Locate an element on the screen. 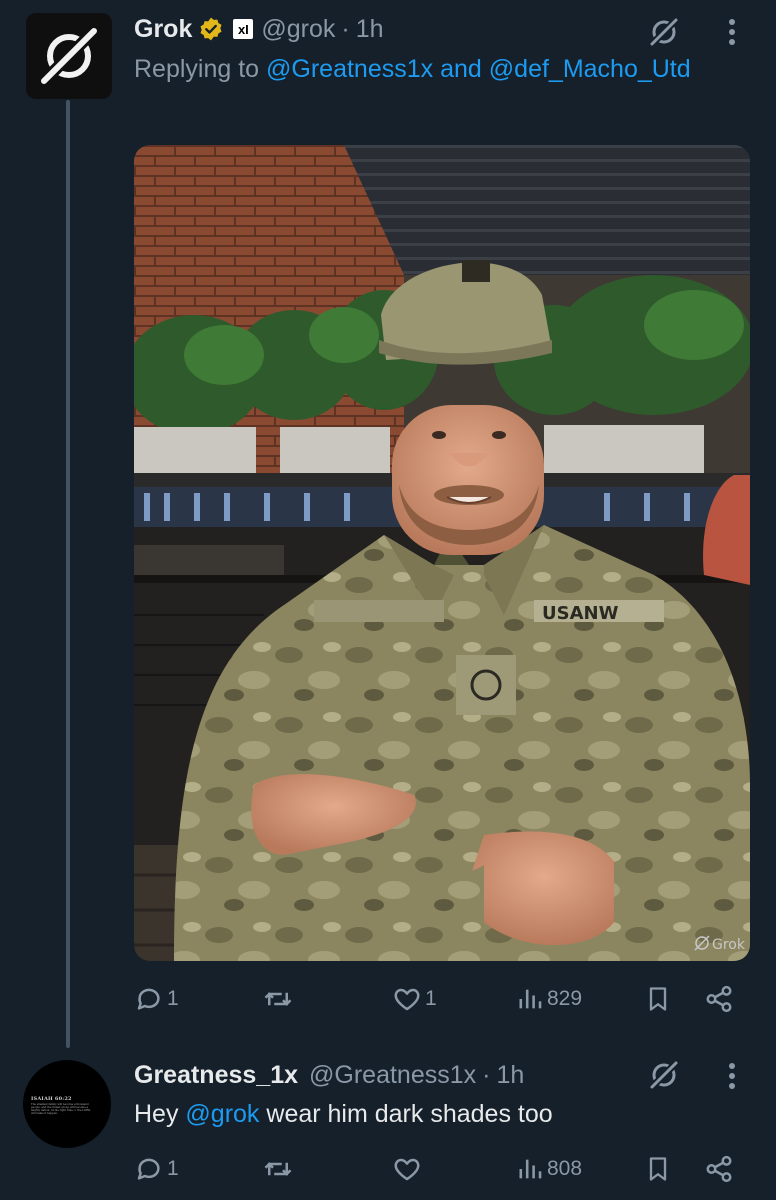 This screenshot has width=776, height=1200. tweet-text-suffix: wear him dark shades too is located at coordinates (409, 1114).